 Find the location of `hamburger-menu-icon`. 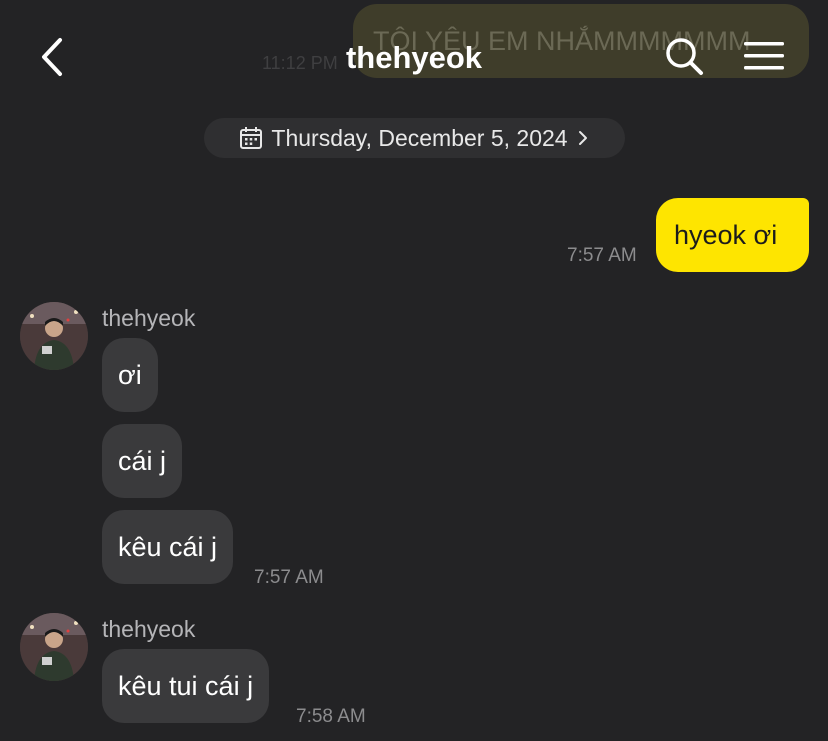

hamburger-menu-icon is located at coordinates (764, 56).